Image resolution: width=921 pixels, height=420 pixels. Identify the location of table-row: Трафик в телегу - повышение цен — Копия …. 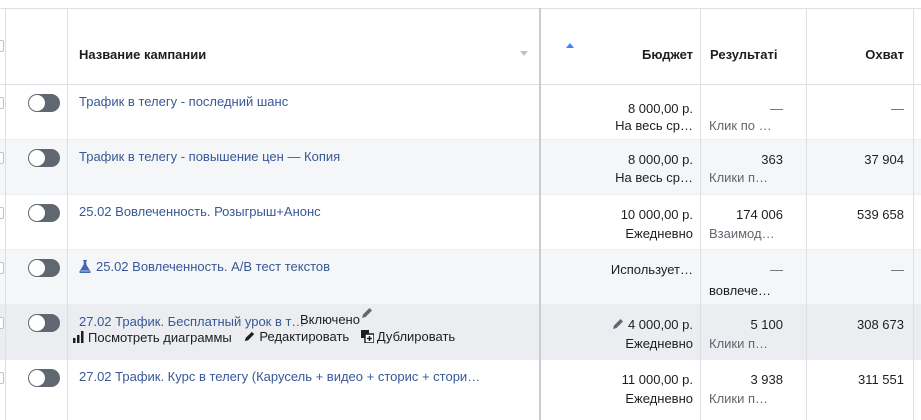
(460, 167).